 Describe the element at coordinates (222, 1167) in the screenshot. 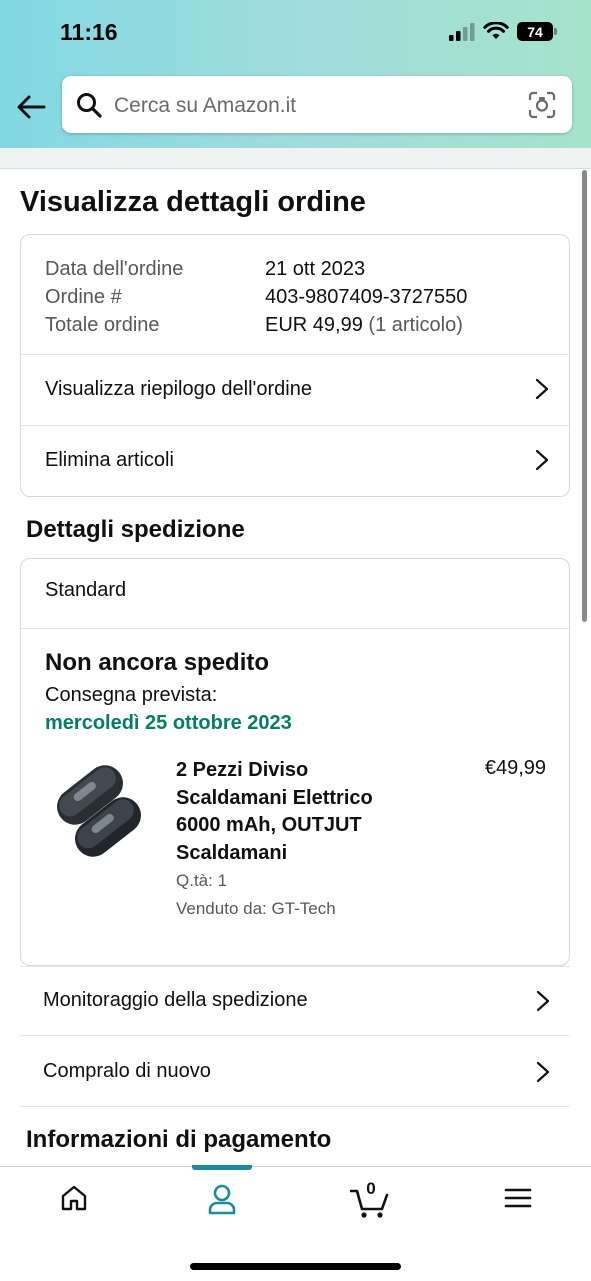

I see `active-tab-indicator` at that location.